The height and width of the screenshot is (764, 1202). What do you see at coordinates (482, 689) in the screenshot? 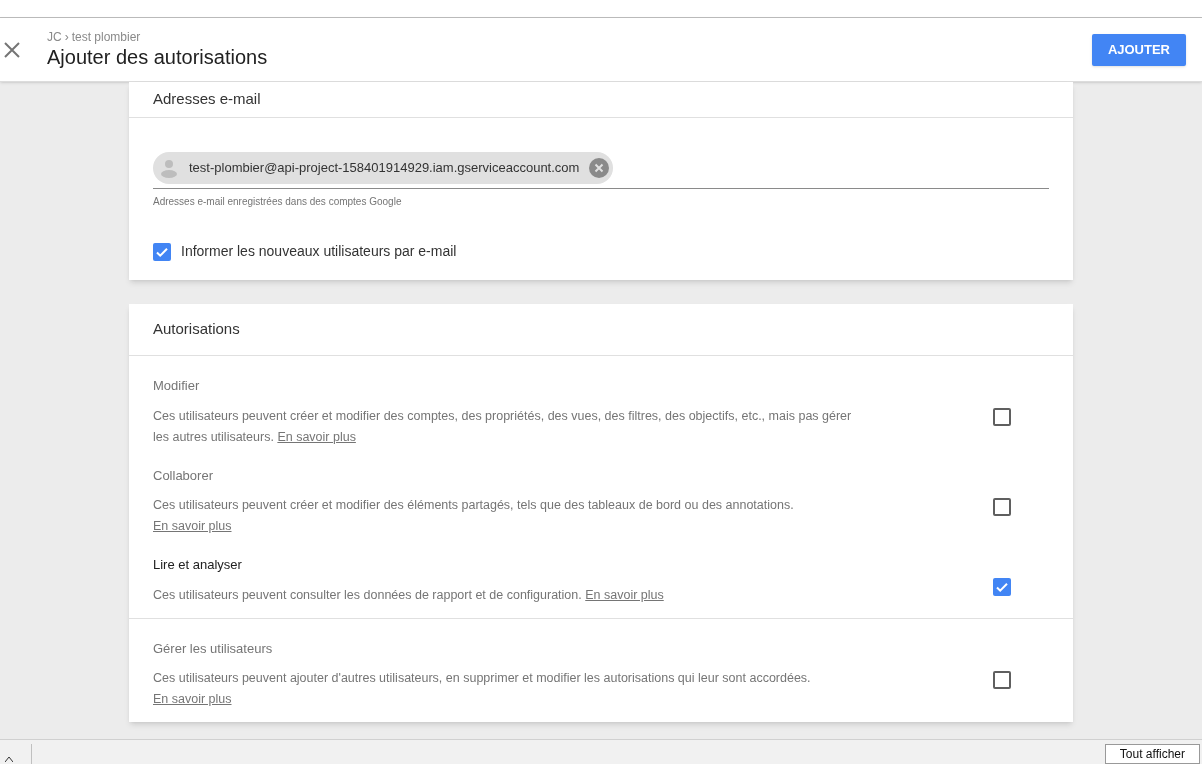
I see `permission-description: Ces utilisateurs peuvent ajouter d'autres utilisateurs, en supprimer et modifier les autorisations qui leur sont accordées. En savoir plus` at bounding box center [482, 689].